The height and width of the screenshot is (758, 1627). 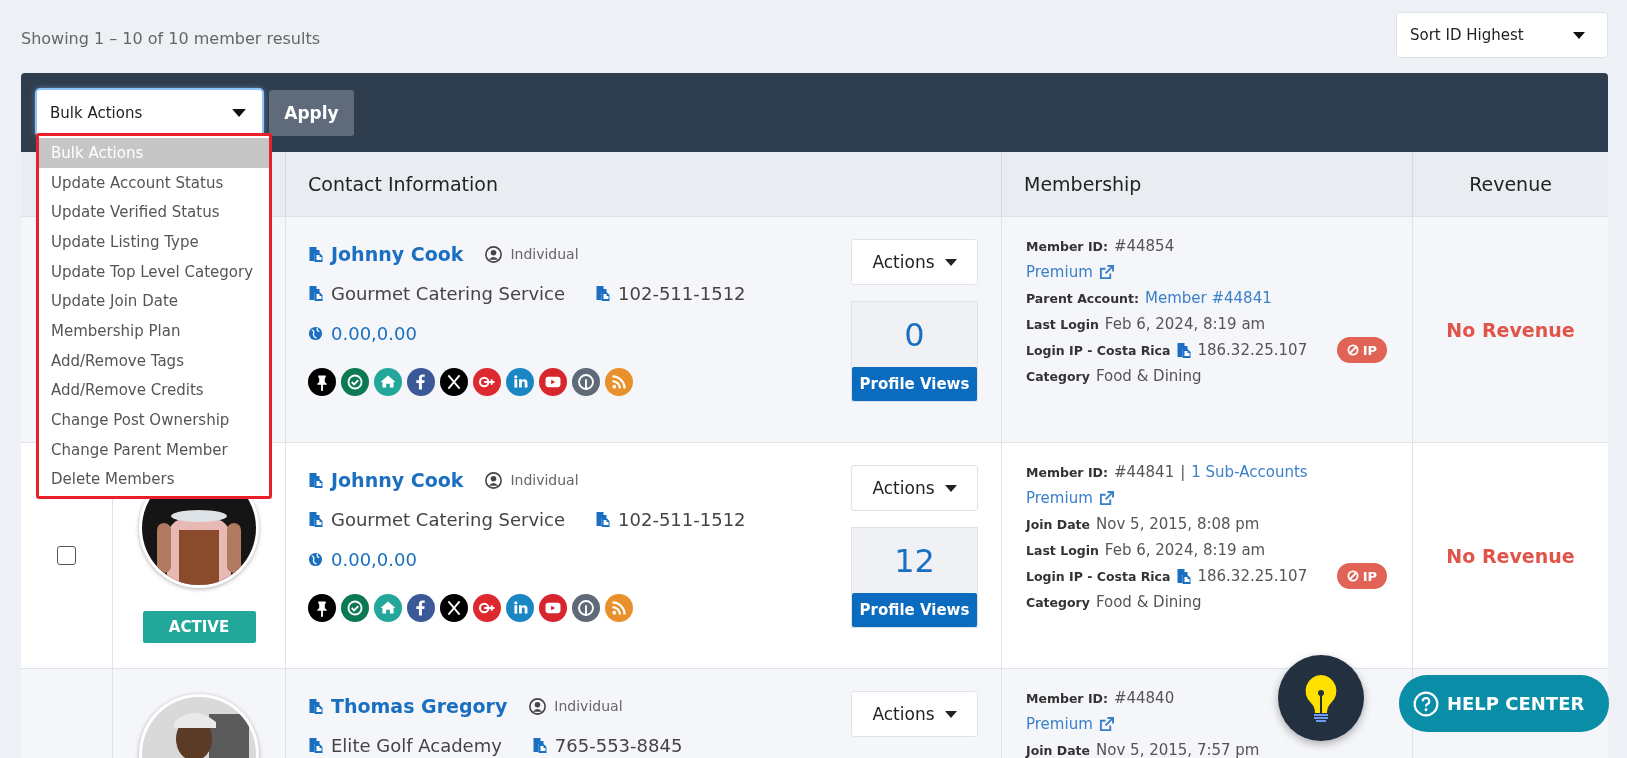 What do you see at coordinates (154, 242) in the screenshot?
I see `menu-option: Update Listing Type` at bounding box center [154, 242].